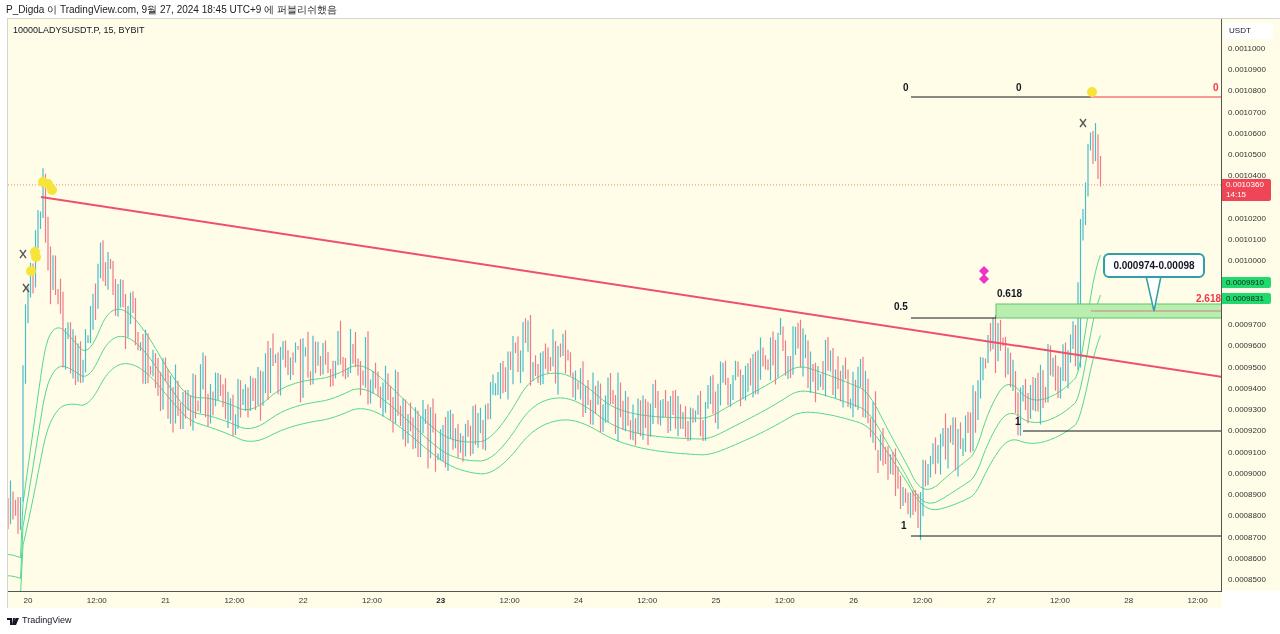 This screenshot has width=1280, height=634. I want to click on brand-name: TradingView, so click(47, 621).